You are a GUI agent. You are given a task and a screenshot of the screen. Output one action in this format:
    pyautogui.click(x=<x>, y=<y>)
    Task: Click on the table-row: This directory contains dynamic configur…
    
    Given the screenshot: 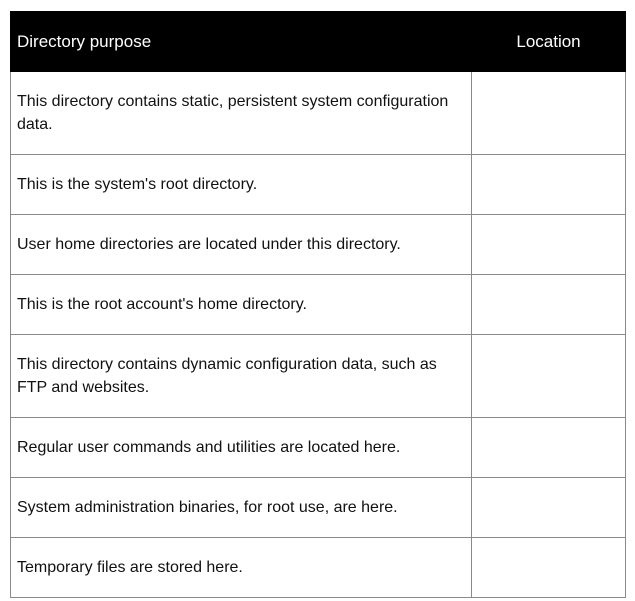 What is the action you would take?
    pyautogui.click(x=318, y=376)
    